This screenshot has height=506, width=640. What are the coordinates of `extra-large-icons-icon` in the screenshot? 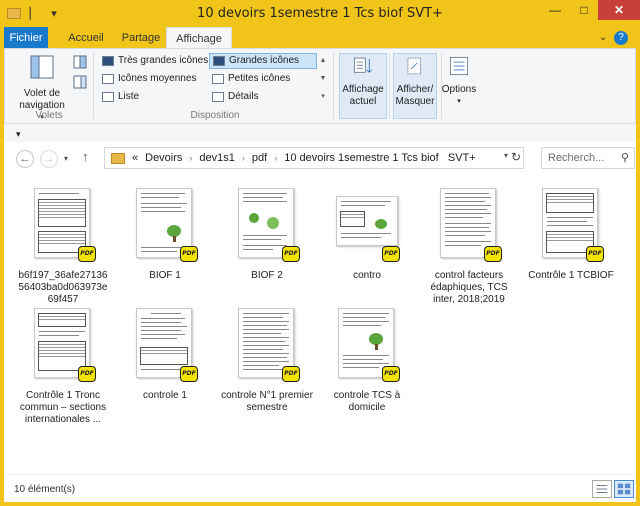 It's located at (108, 61).